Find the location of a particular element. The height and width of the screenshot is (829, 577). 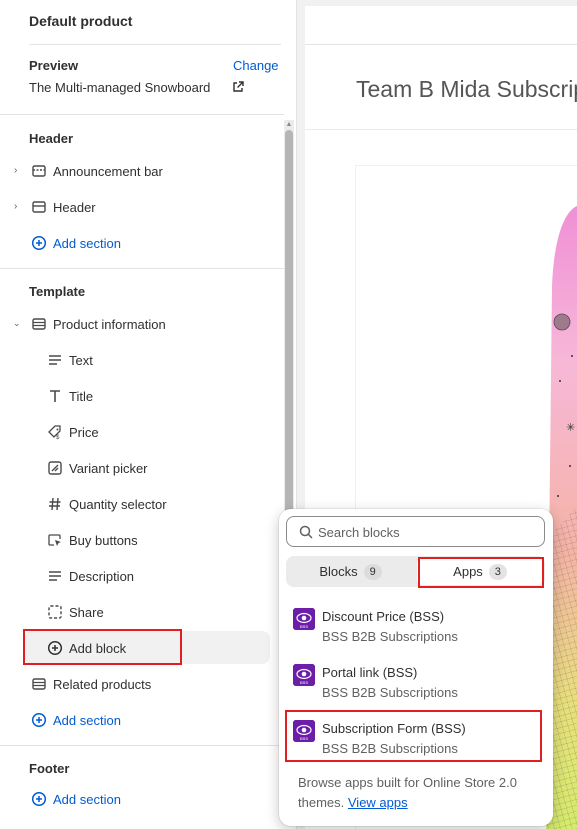

search-icon is located at coordinates (306, 532).